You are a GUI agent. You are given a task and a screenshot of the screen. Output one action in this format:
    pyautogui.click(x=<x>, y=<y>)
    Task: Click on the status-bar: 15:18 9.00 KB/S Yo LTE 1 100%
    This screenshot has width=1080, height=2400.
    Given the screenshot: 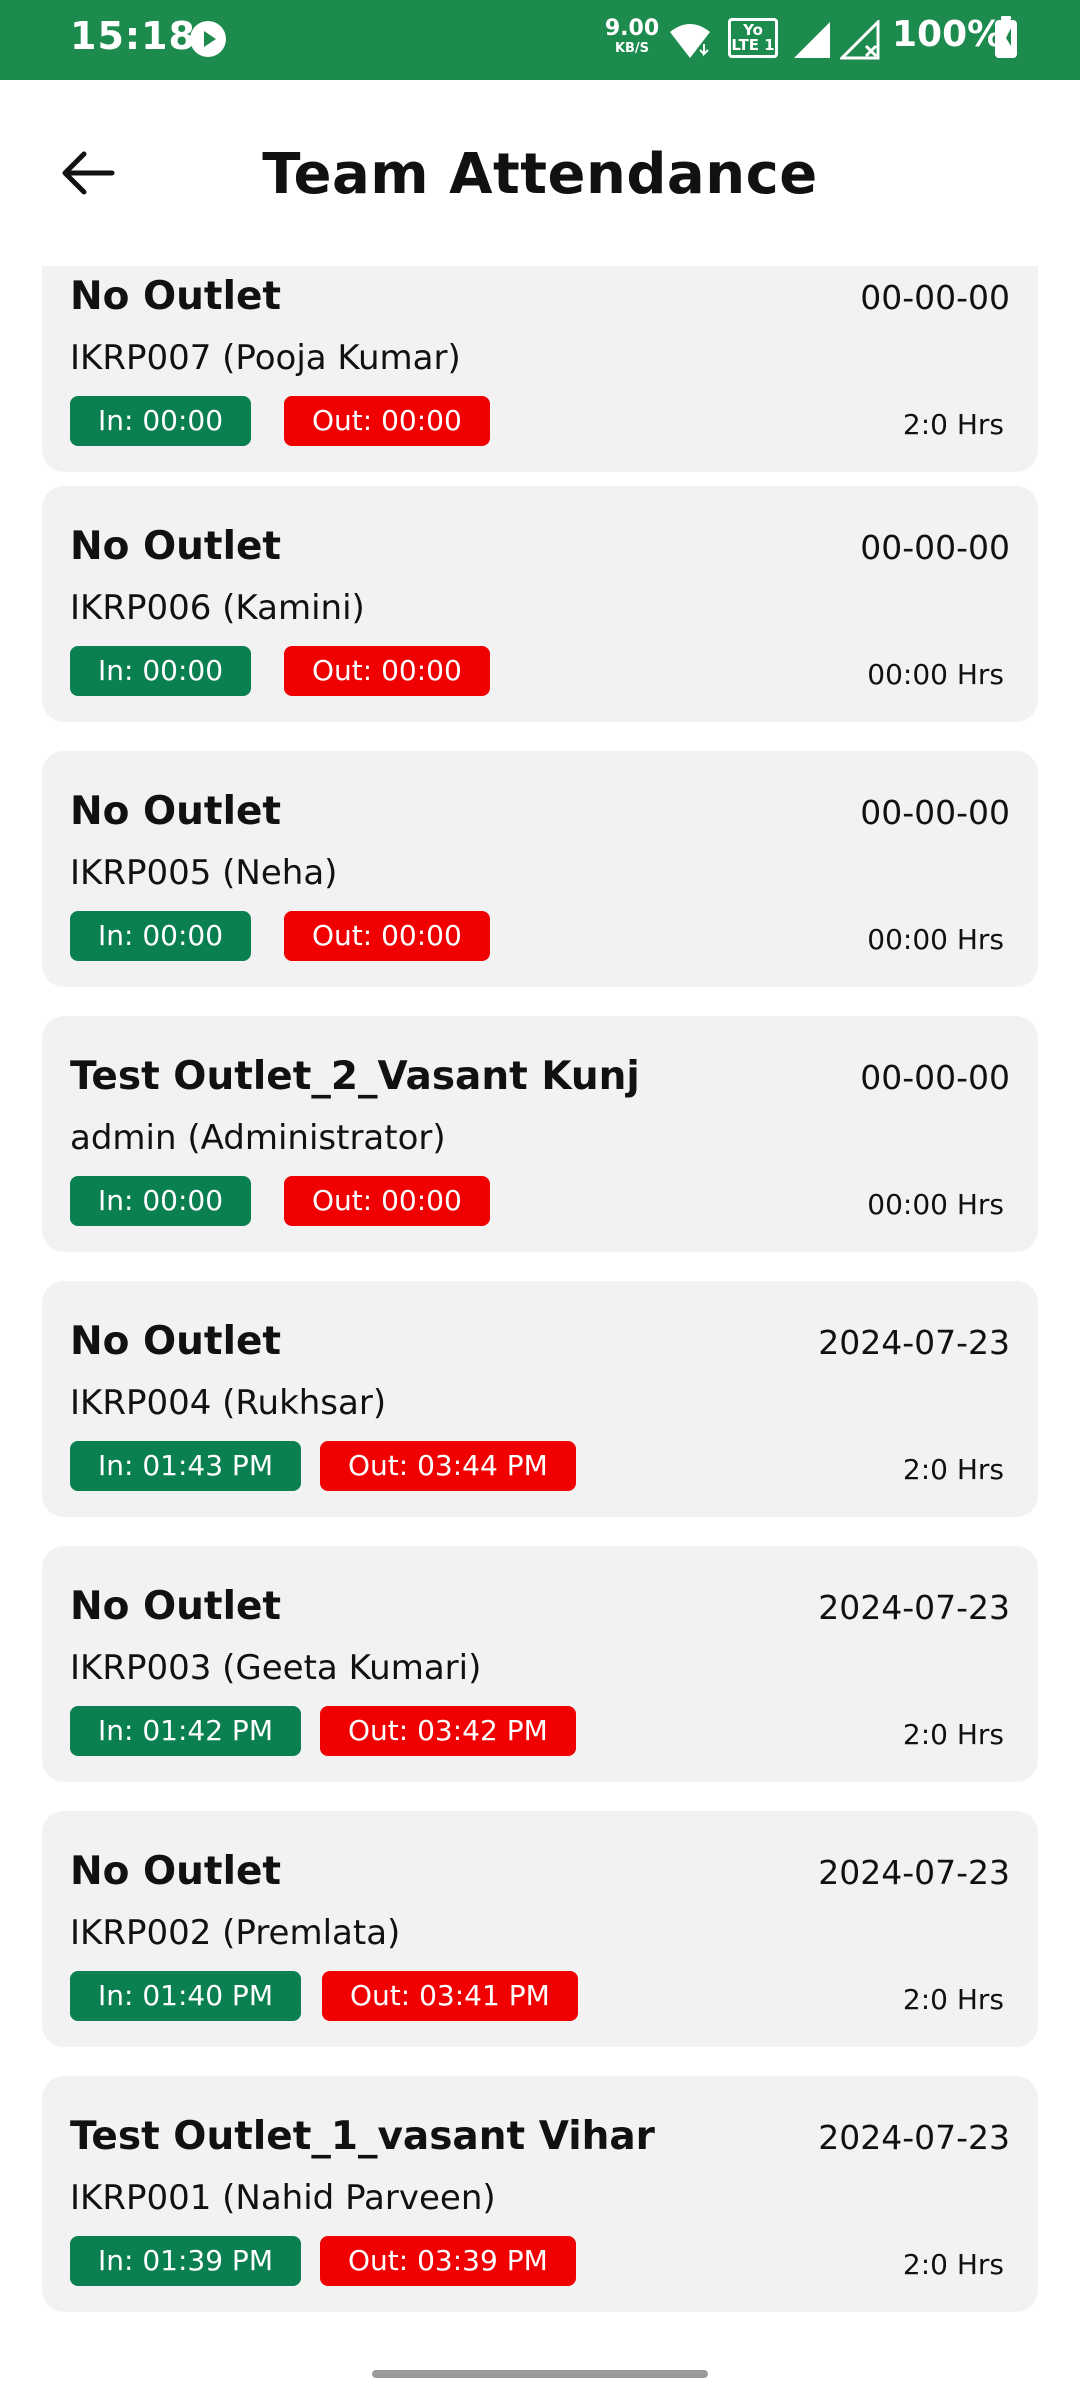 What is the action you would take?
    pyautogui.click(x=540, y=40)
    